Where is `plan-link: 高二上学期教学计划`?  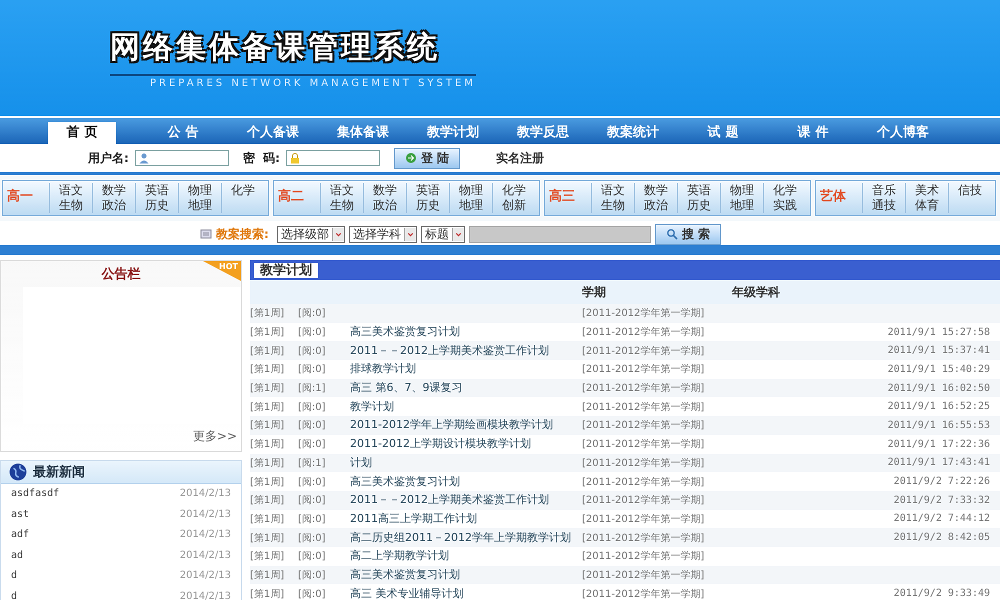 plan-link: 高二上学期教学计划 is located at coordinates (399, 555).